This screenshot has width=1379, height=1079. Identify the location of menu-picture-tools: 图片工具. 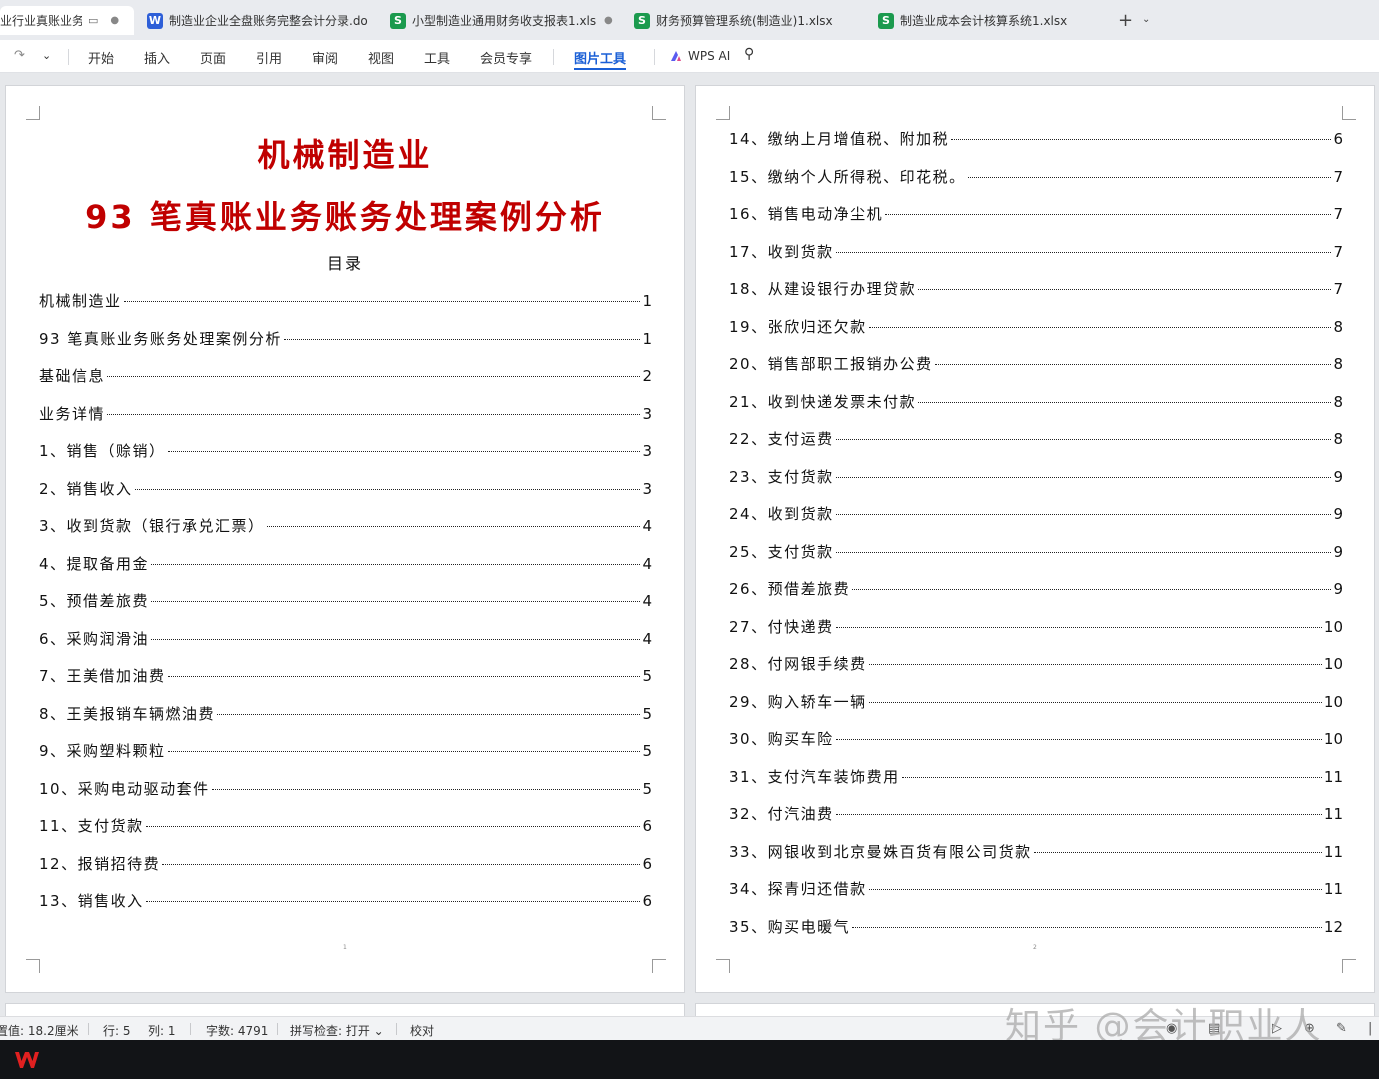
(600, 59).